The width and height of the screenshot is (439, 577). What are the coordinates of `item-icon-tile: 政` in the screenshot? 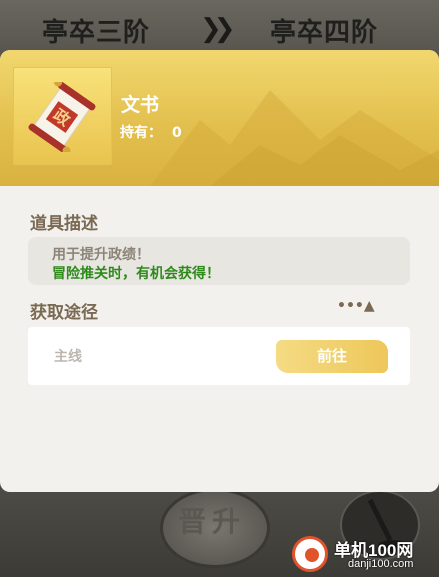 It's located at (62, 116).